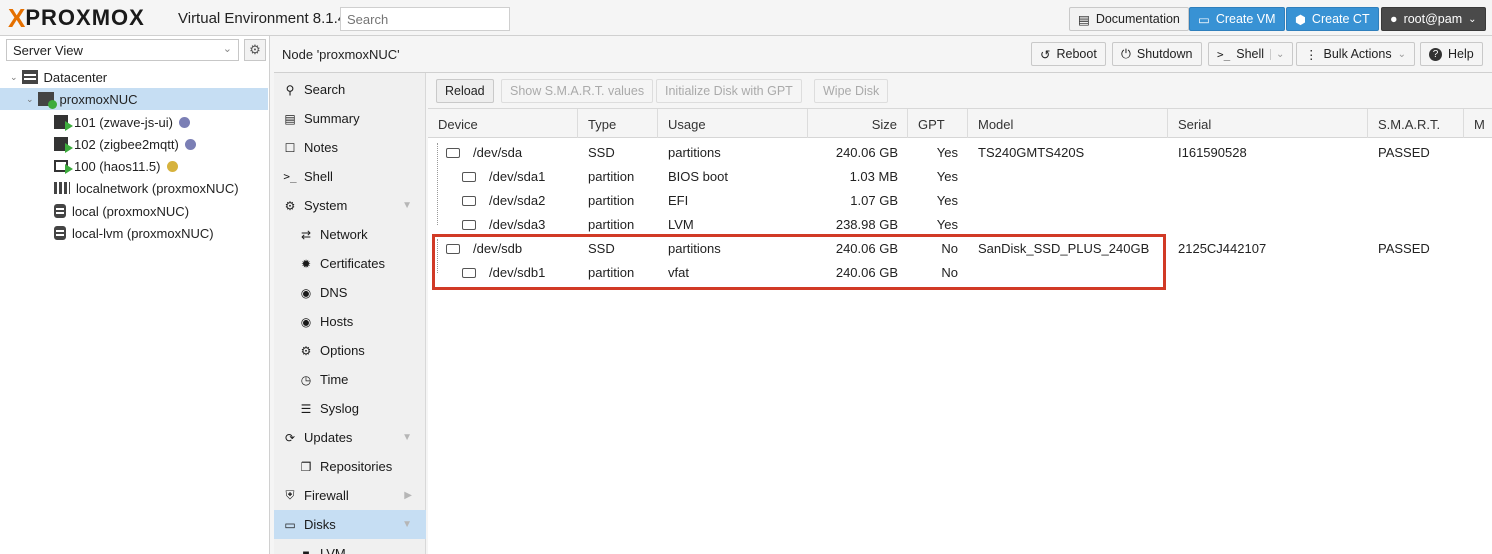 This screenshot has height=554, width=1492. I want to click on reload-button: Reload, so click(465, 91).